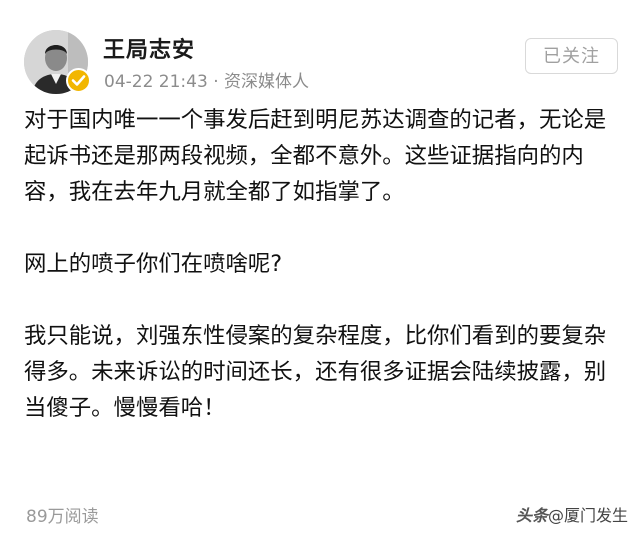  What do you see at coordinates (78, 80) in the screenshot?
I see `verified-badge-icon` at bounding box center [78, 80].